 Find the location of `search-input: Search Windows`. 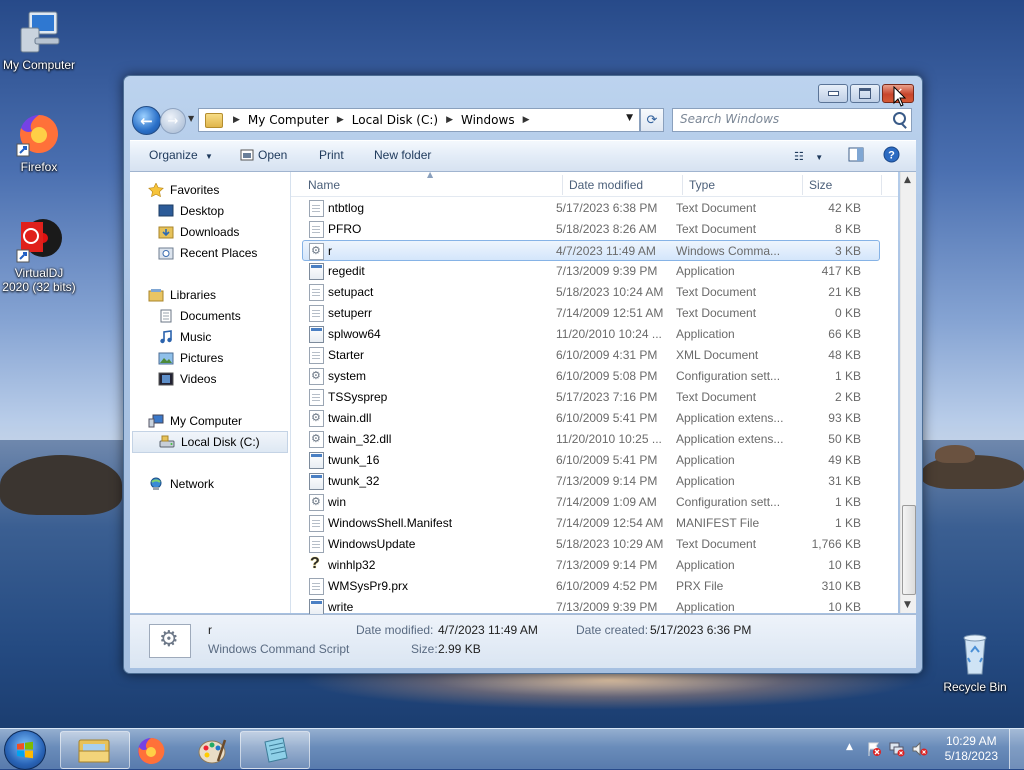

search-input: Search Windows is located at coordinates (792, 120).